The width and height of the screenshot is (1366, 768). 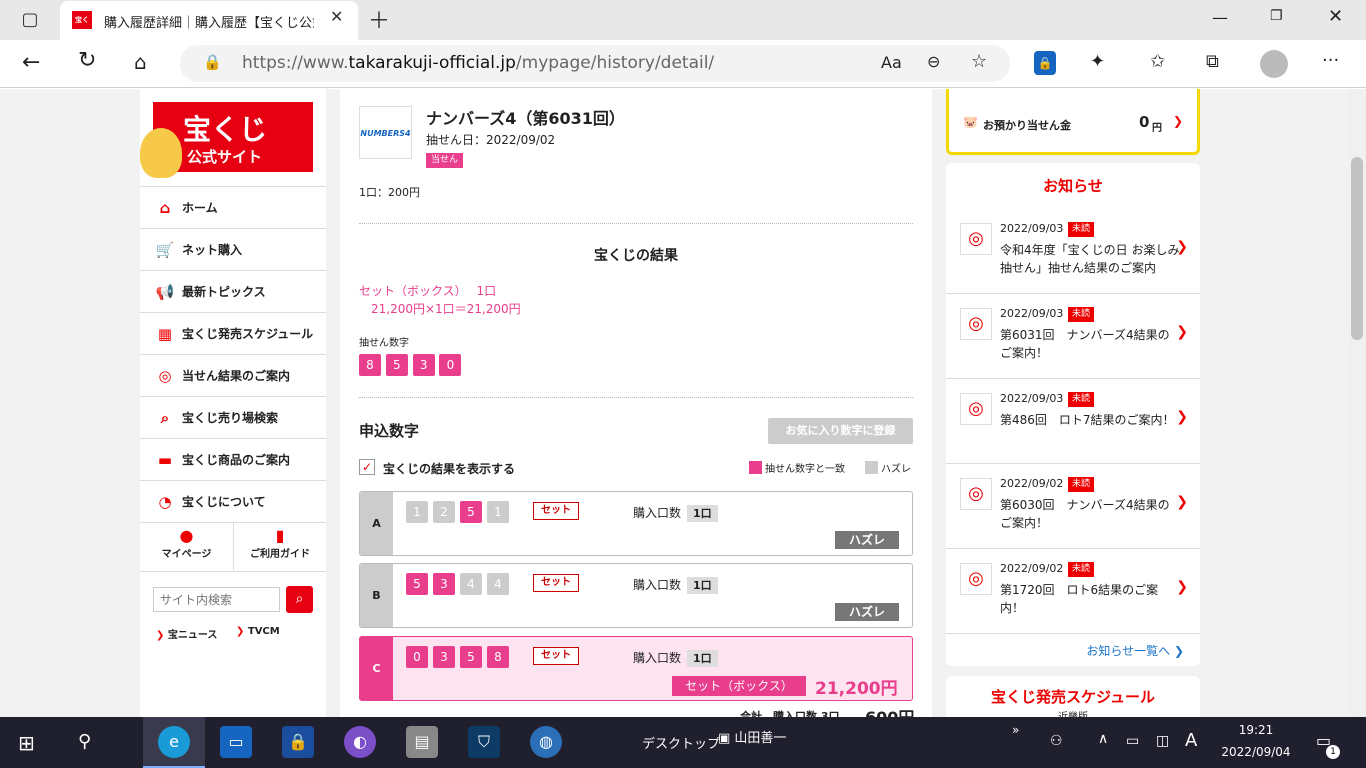 I want to click on search-taskbar-icon: ⚲, so click(x=84, y=741).